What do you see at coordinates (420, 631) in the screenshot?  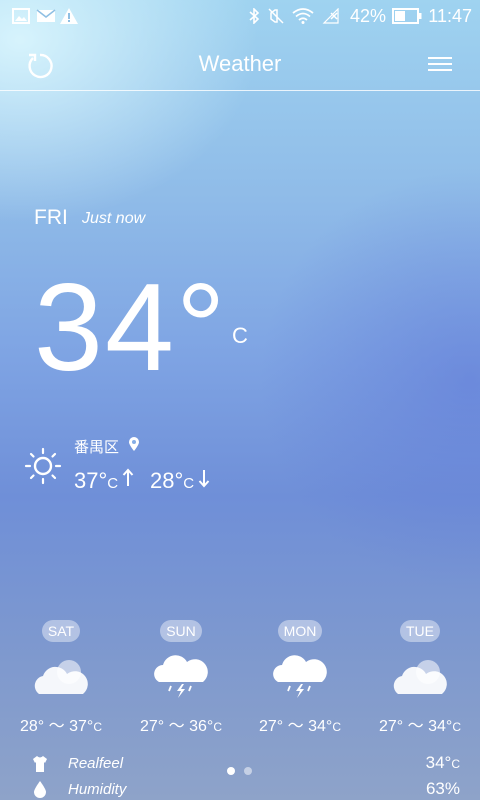 I see `forecast-day-label: TUE` at bounding box center [420, 631].